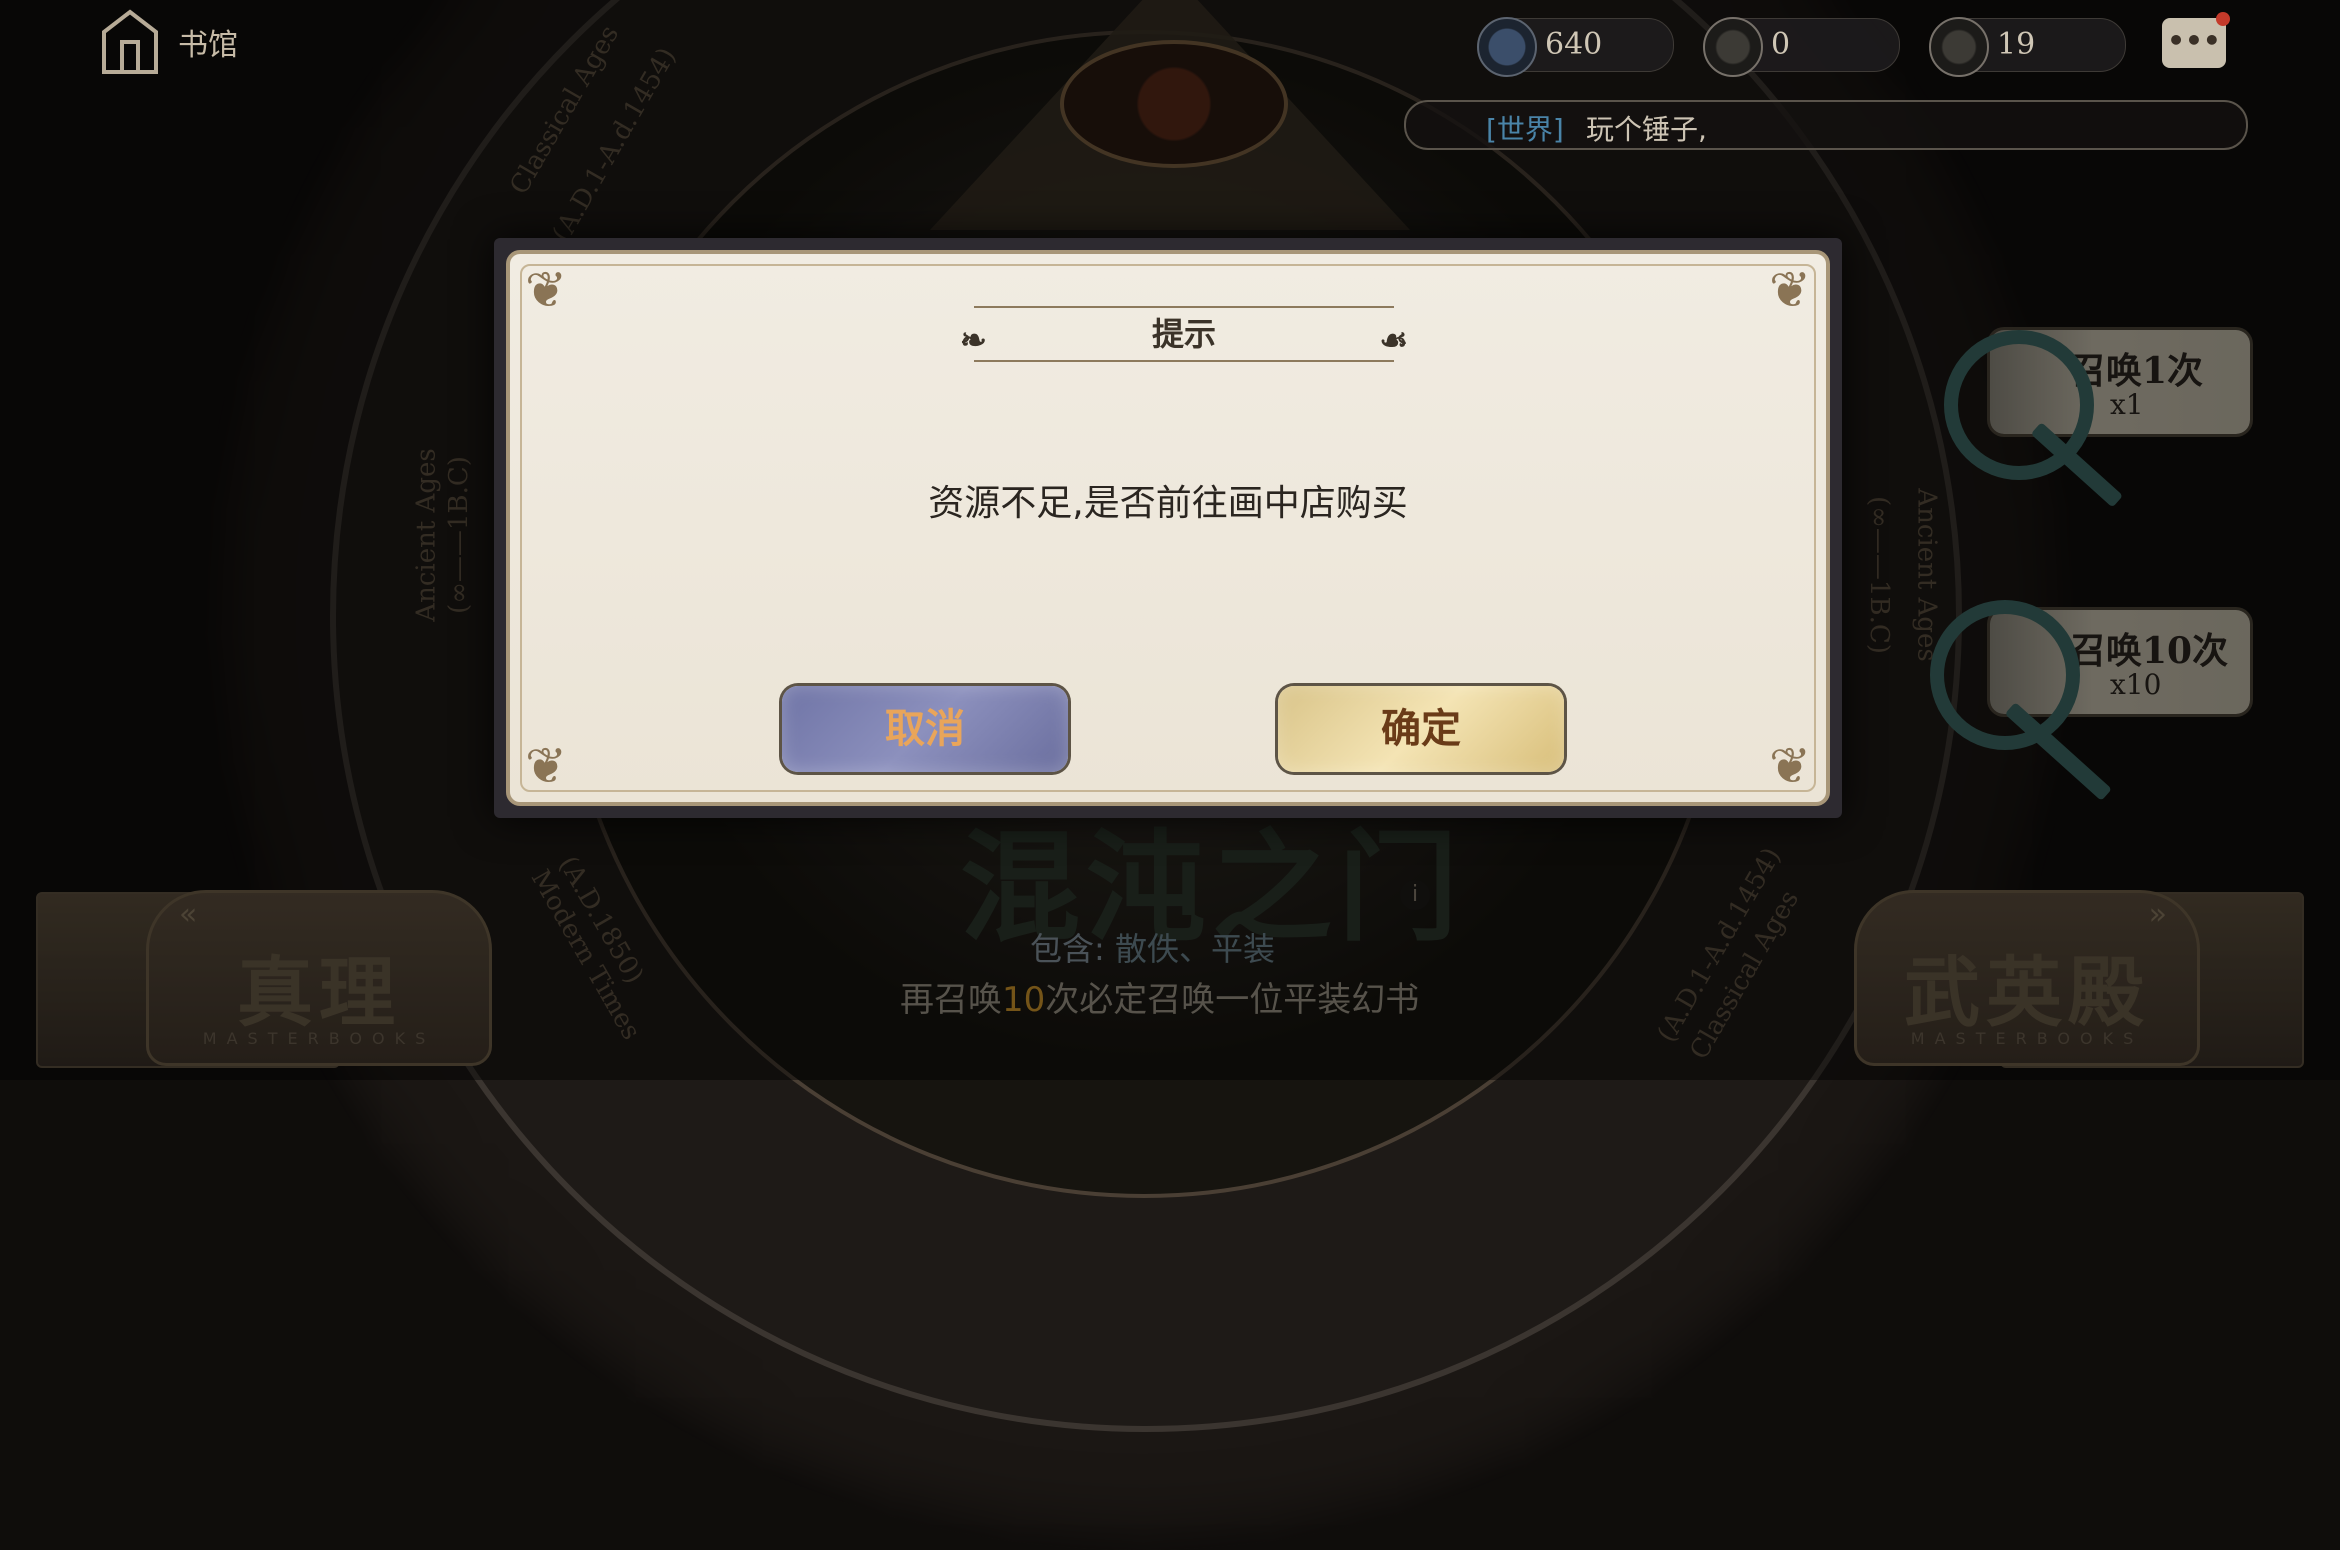 The height and width of the screenshot is (1550, 2340). I want to click on feather-crystal-icon, so click(1507, 47).